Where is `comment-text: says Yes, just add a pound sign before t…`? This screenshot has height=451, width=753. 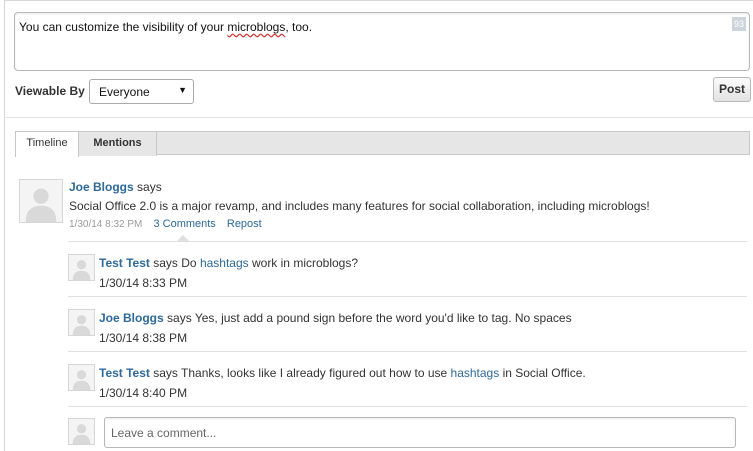 comment-text: says Yes, just add a pound sign before t… is located at coordinates (369, 318).